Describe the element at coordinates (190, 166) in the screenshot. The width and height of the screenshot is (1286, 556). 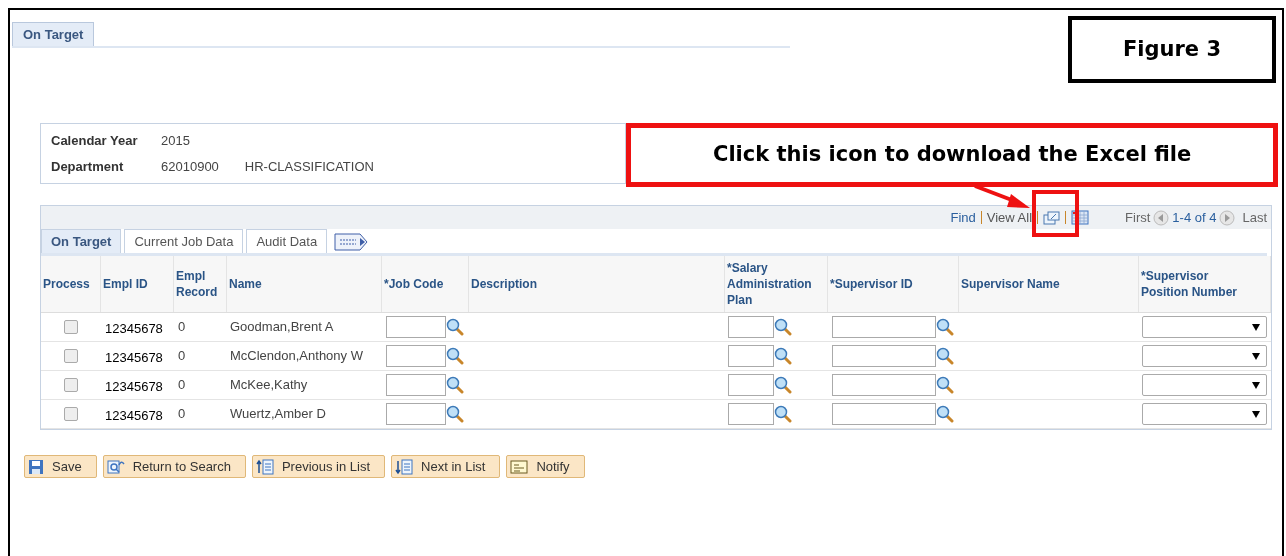
I see `field-value: 62010900` at that location.